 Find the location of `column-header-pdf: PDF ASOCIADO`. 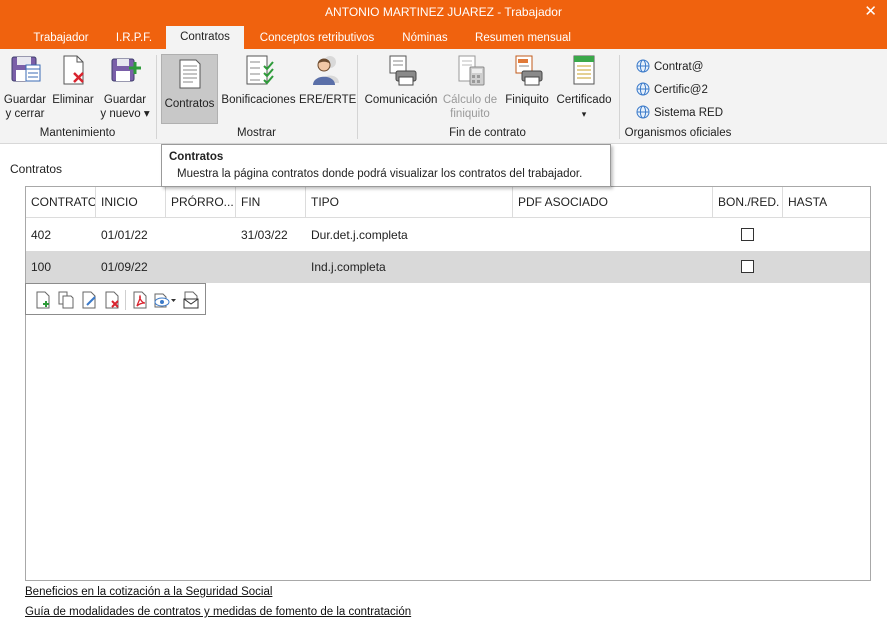

column-header-pdf: PDF ASOCIADO is located at coordinates (613, 202).